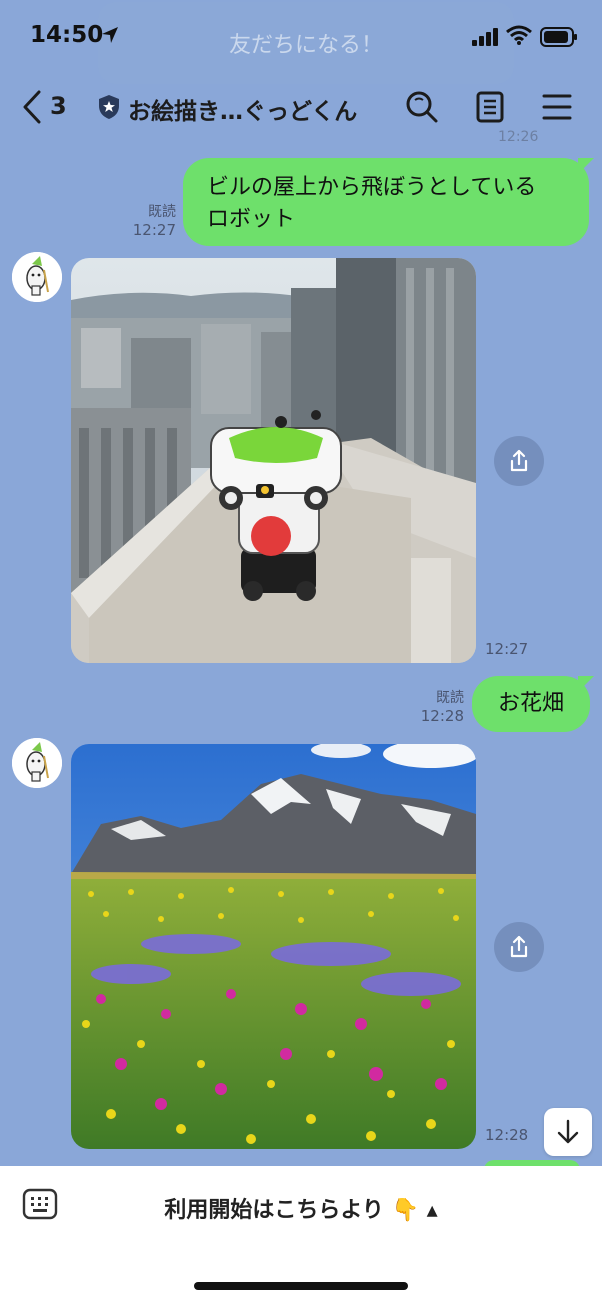 Image resolution: width=602 pixels, height=1303 pixels. Describe the element at coordinates (242, 109) in the screenshot. I see `chat-title: お絵描き…ぐっどくん` at that location.